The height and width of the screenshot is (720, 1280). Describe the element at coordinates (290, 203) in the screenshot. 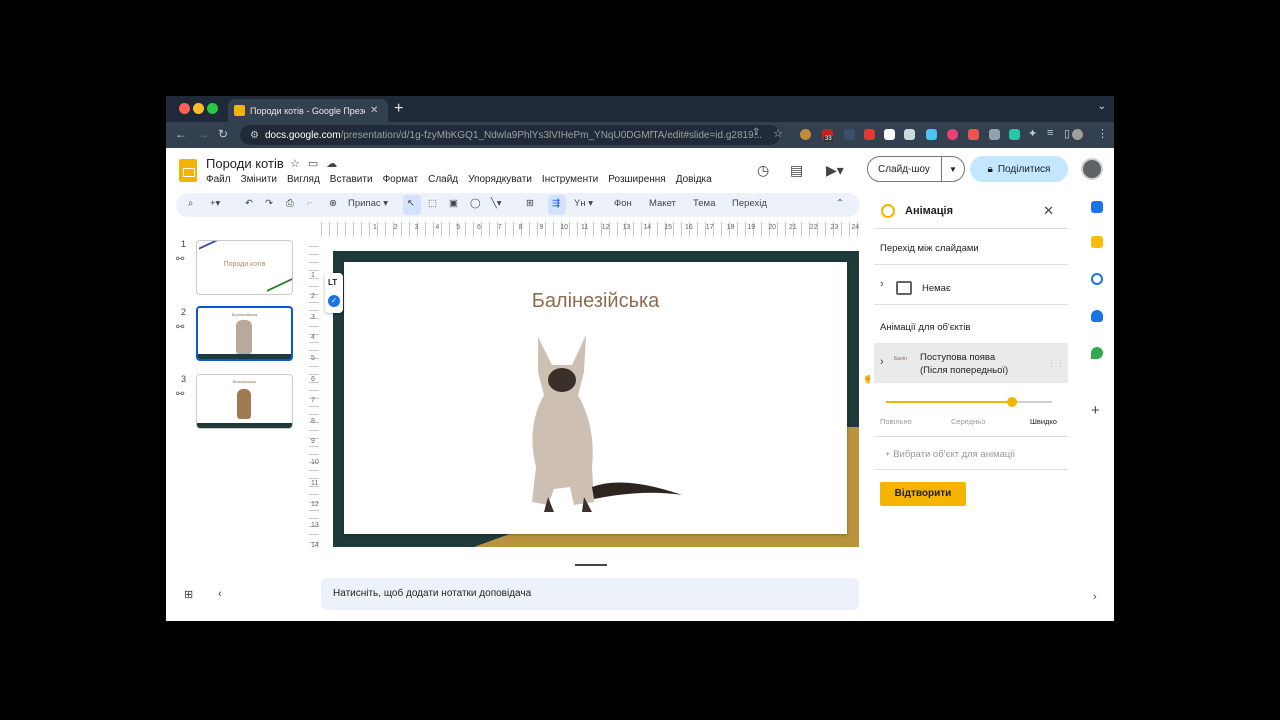

I see `print-icon: ⎙` at that location.